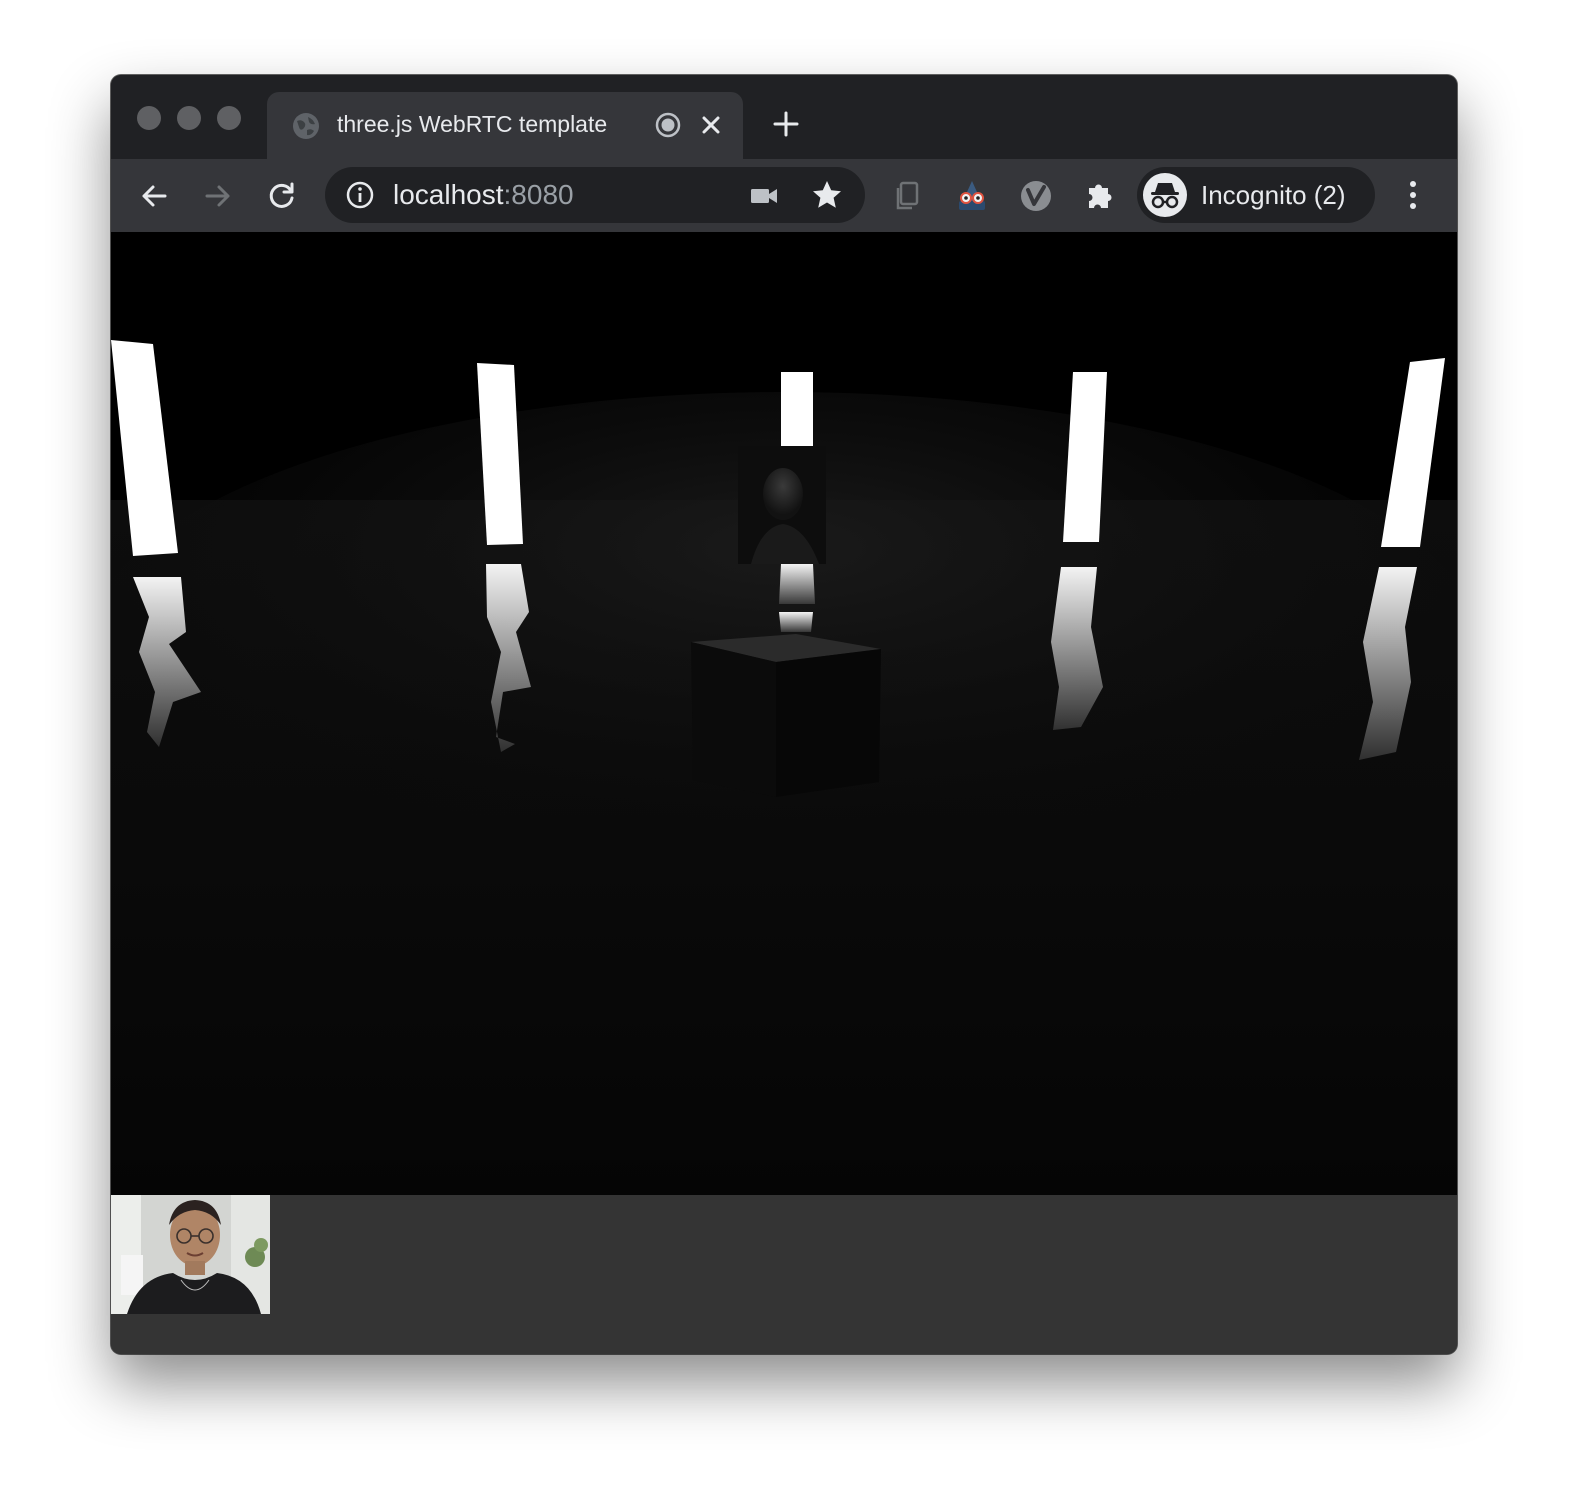 This screenshot has width=1580, height=1512. I want to click on tab-active: three.js WebRTC template, so click(505, 125).